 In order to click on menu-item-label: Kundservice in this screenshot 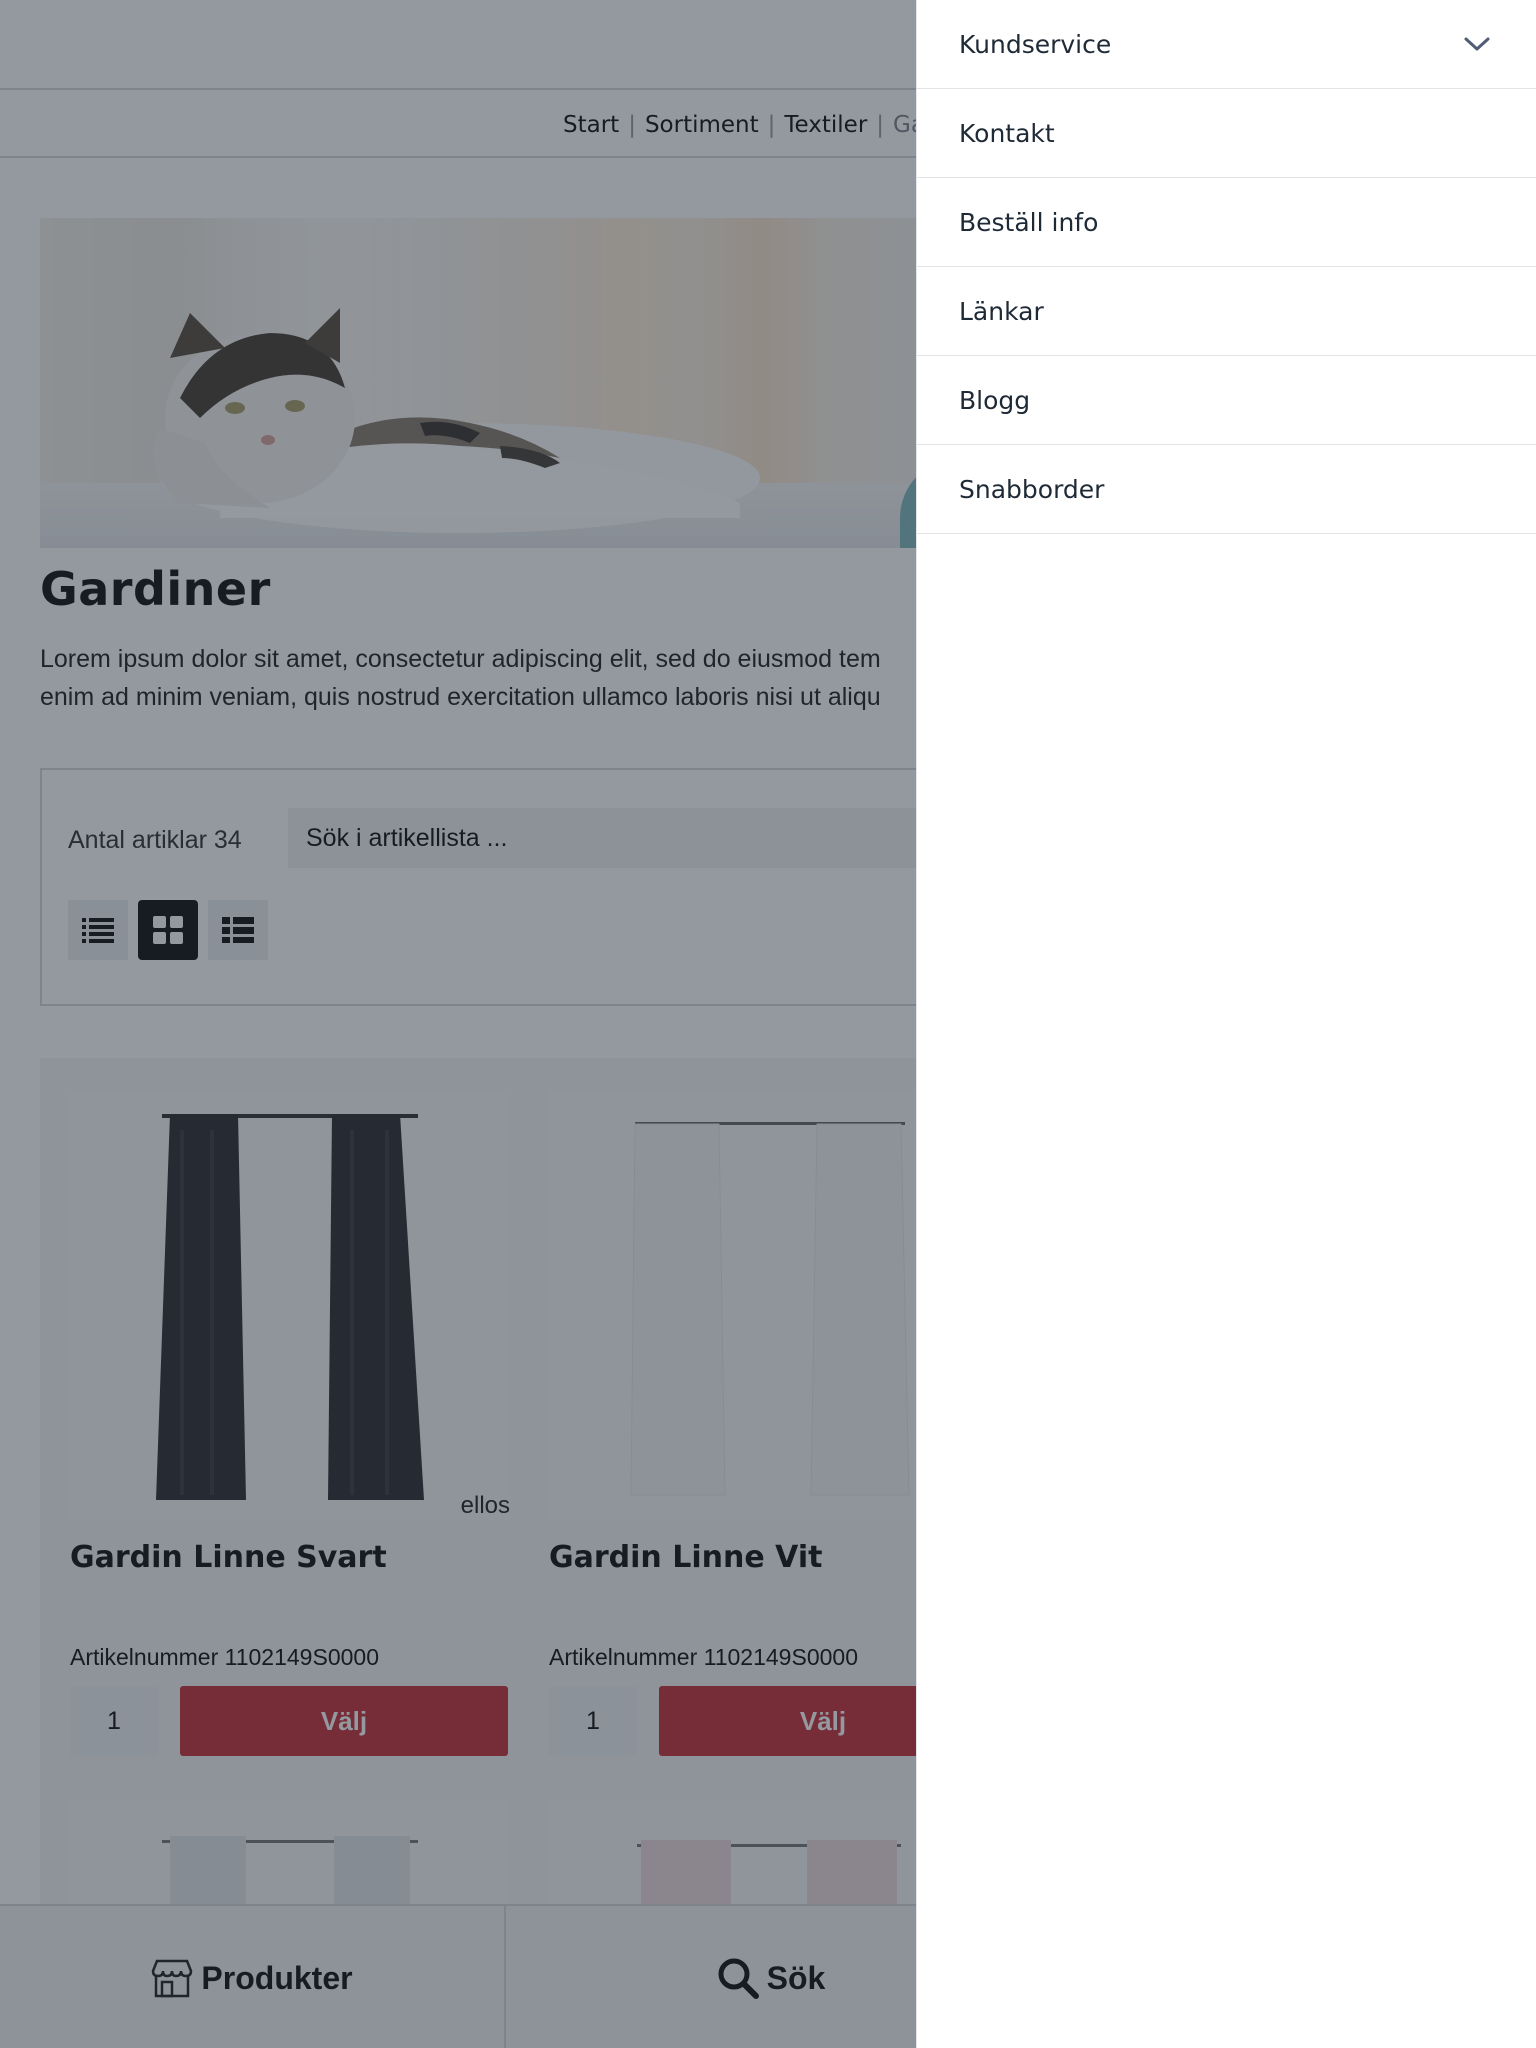, I will do `click(1035, 44)`.